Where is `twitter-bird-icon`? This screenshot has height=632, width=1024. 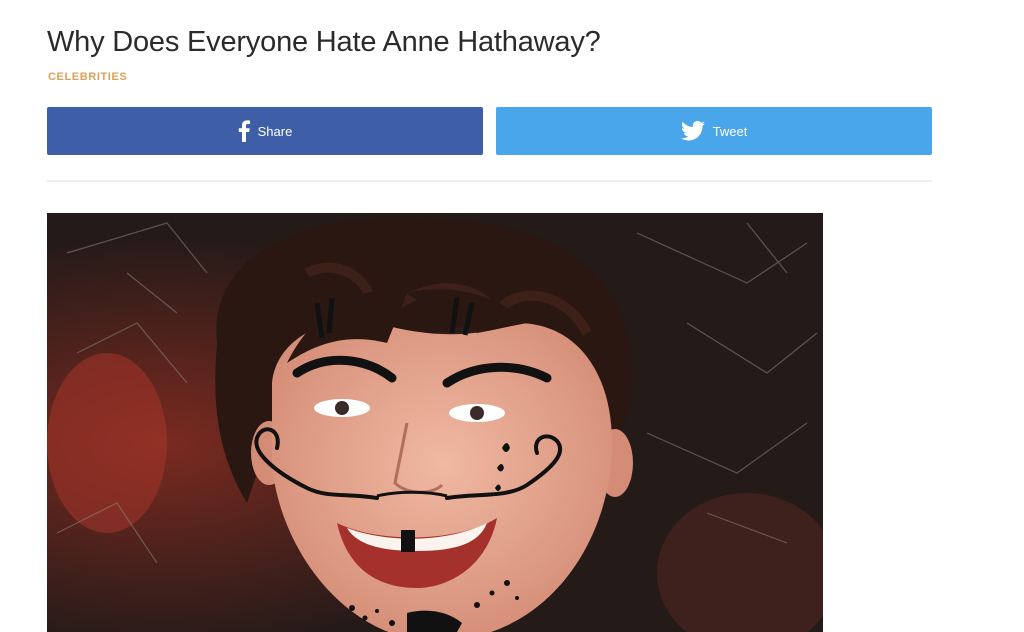
twitter-bird-icon is located at coordinates (692, 131).